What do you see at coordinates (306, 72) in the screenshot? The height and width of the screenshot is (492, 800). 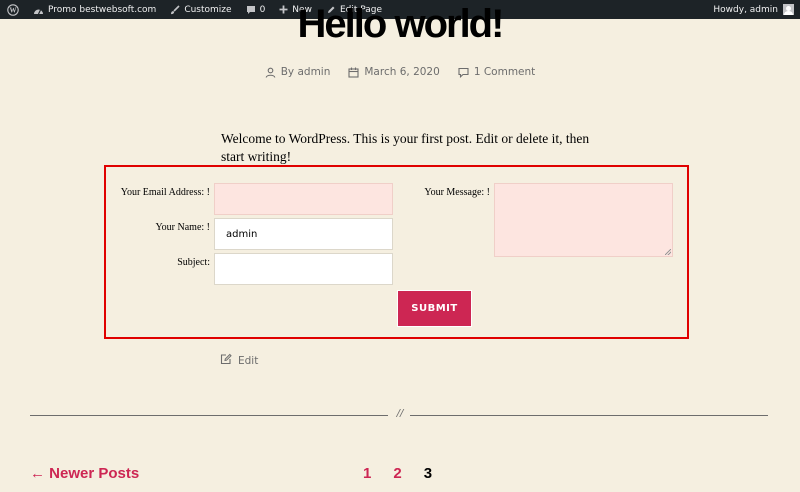 I see `author-link: By admin` at bounding box center [306, 72].